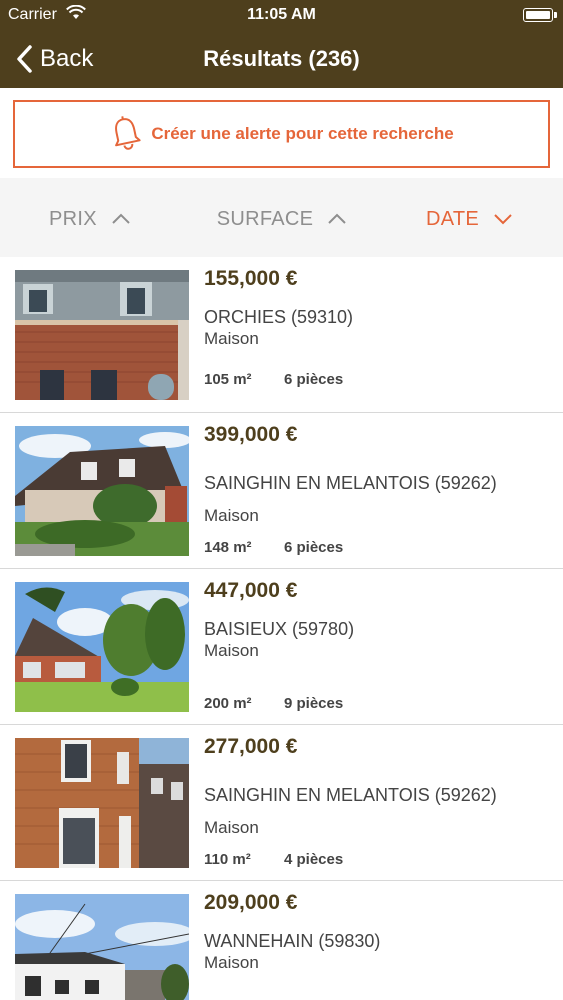 This screenshot has height=1000, width=563. Describe the element at coordinates (452, 218) in the screenshot. I see `sort-tab-label: DATE` at that location.